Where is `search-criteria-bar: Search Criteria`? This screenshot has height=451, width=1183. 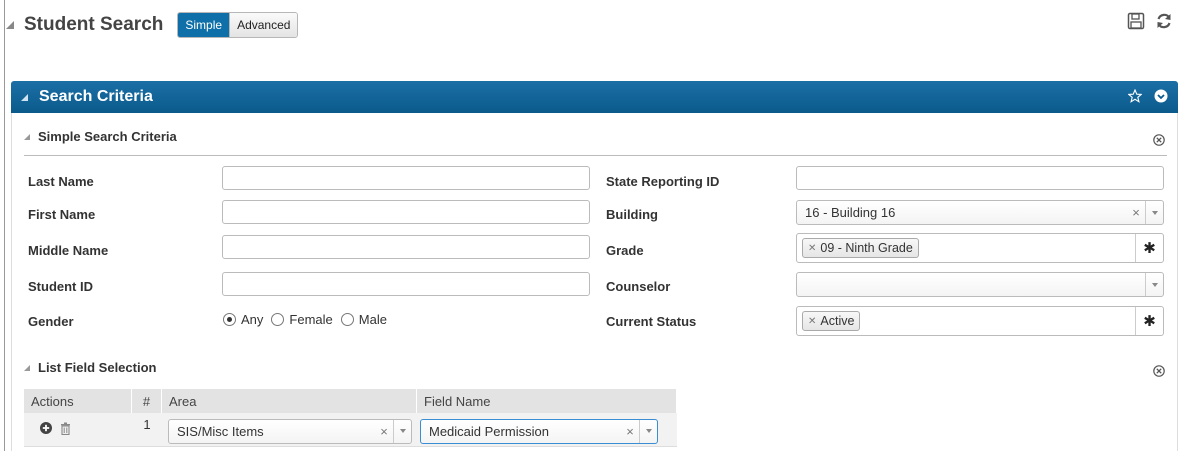
search-criteria-bar: Search Criteria is located at coordinates (594, 97).